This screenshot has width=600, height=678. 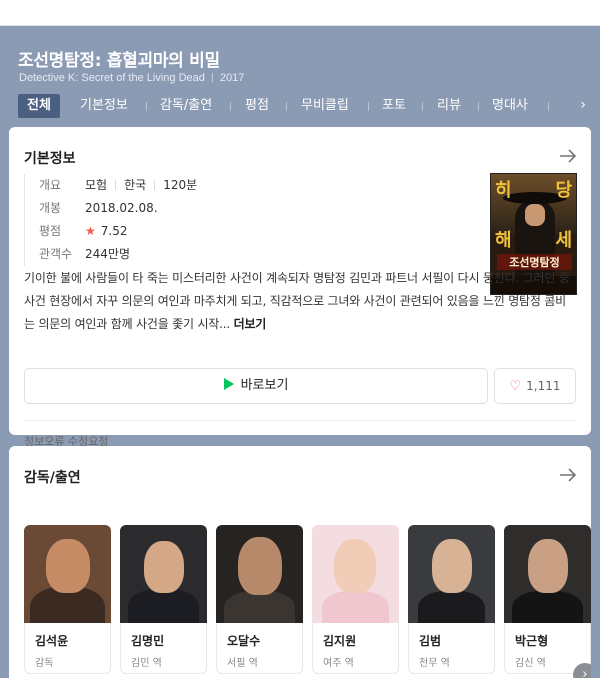 What do you see at coordinates (112, 78) in the screenshot?
I see `english-title: Detective K: Secret of the Living Dead` at bounding box center [112, 78].